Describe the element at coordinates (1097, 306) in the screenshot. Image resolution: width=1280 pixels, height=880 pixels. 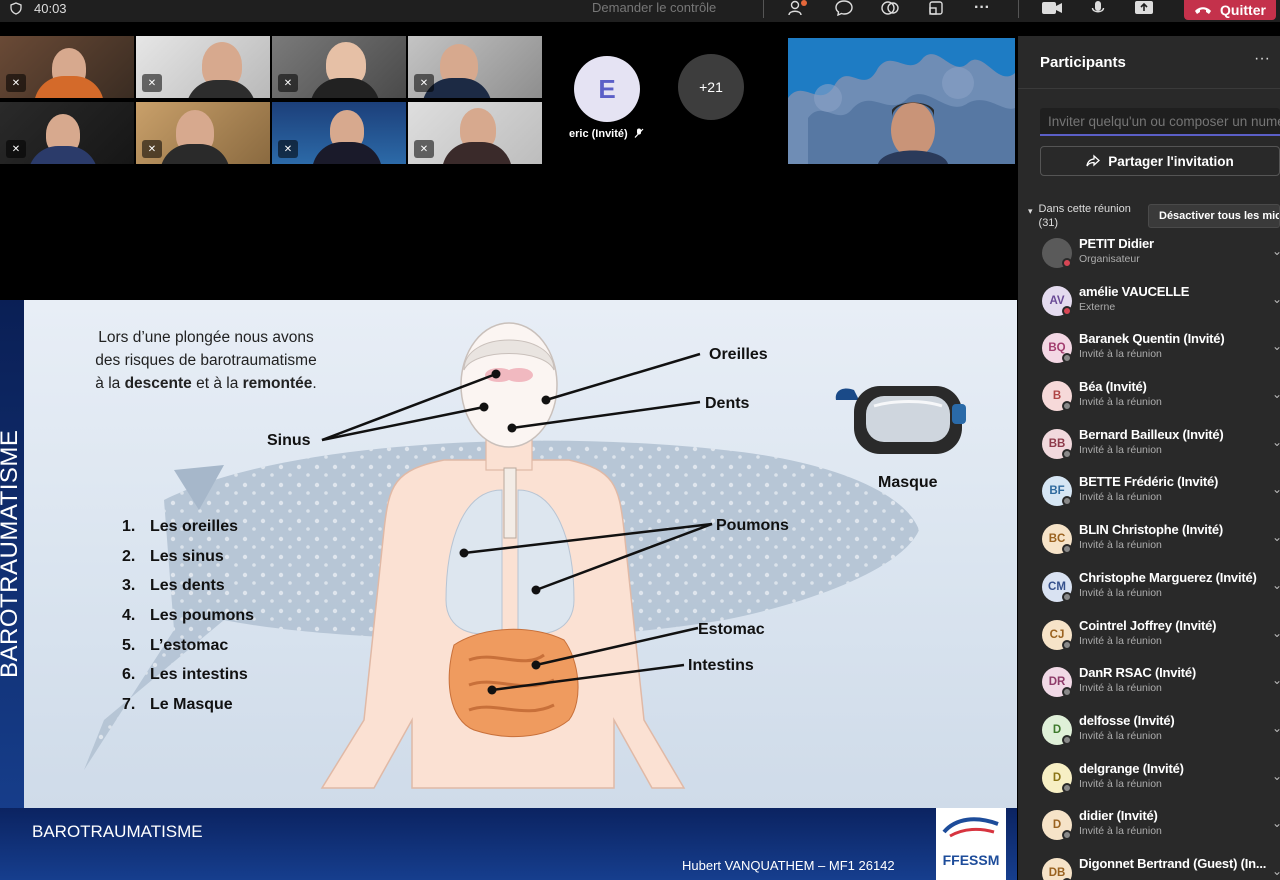
I see `participant-role: Externe` at that location.